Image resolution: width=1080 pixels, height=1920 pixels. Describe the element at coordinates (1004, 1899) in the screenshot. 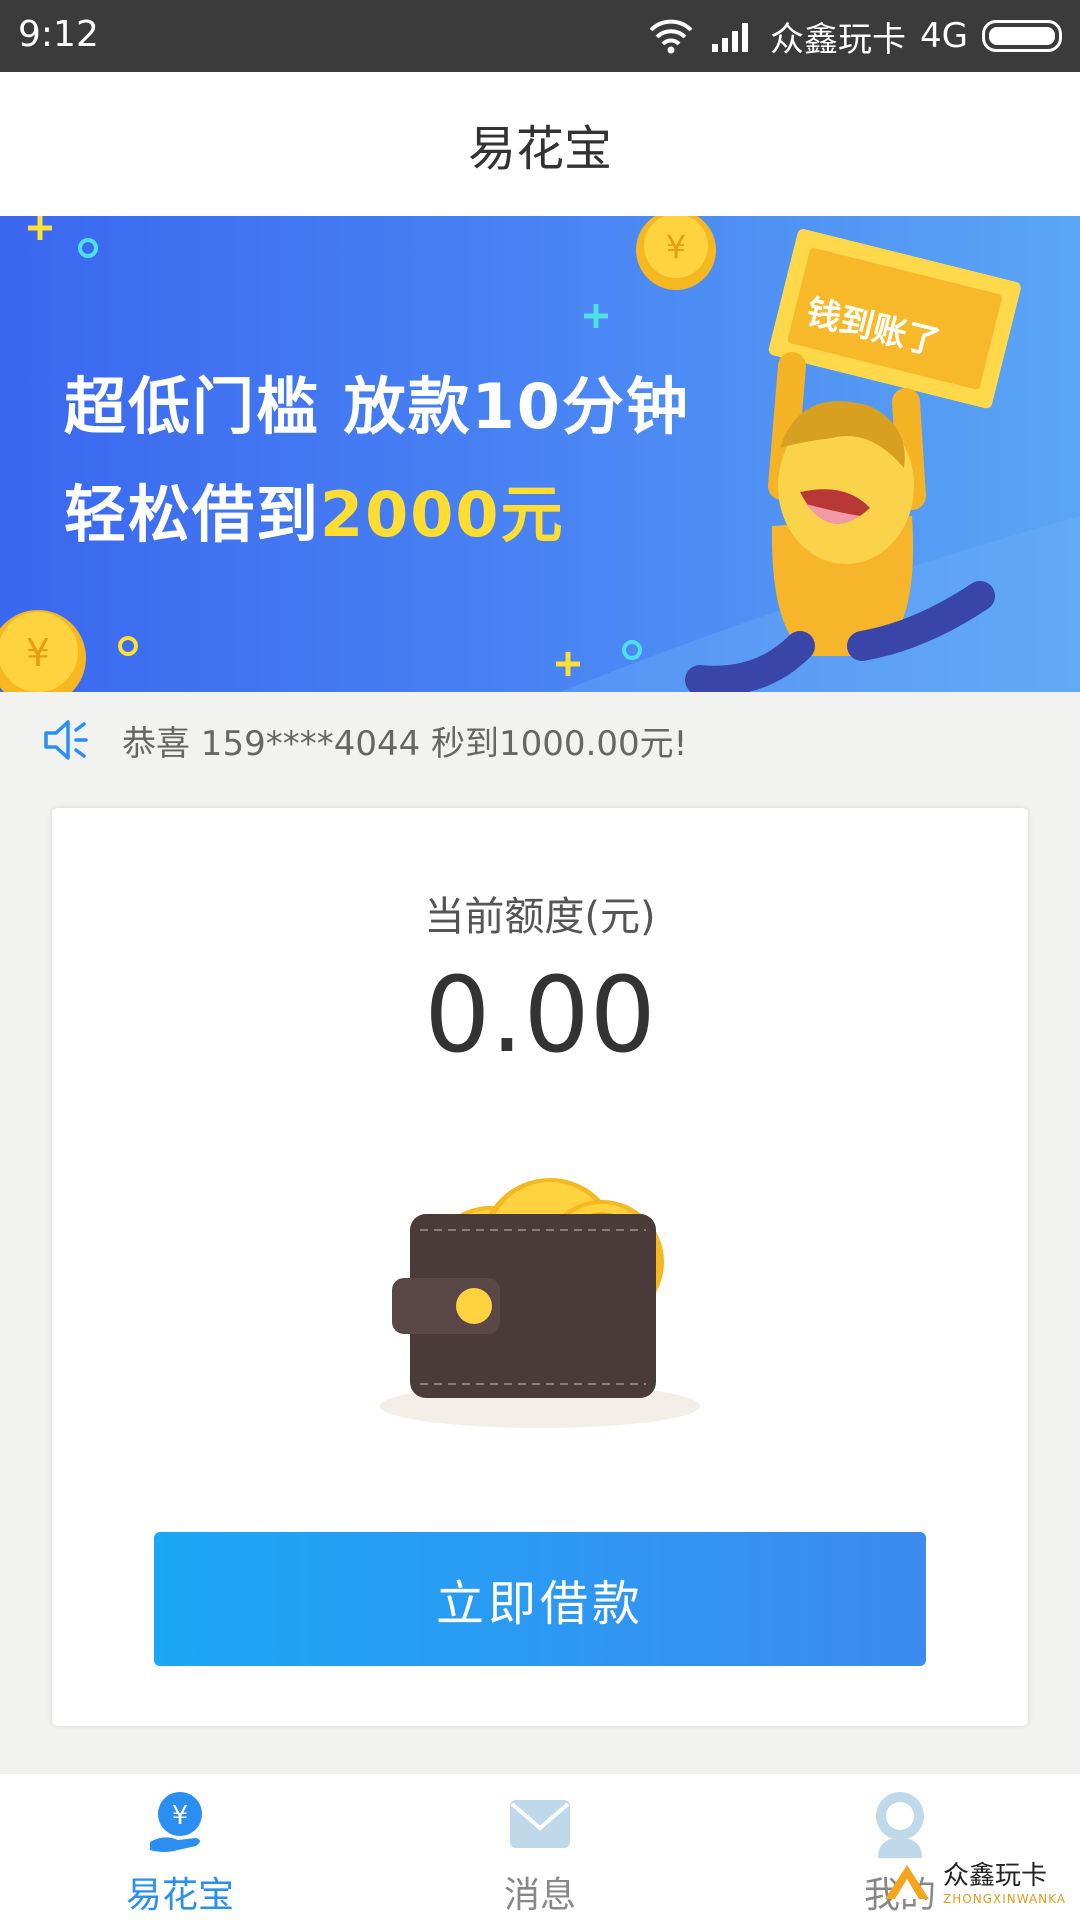

I see `watermark-subtitle: ZHONGXINWANKA` at that location.